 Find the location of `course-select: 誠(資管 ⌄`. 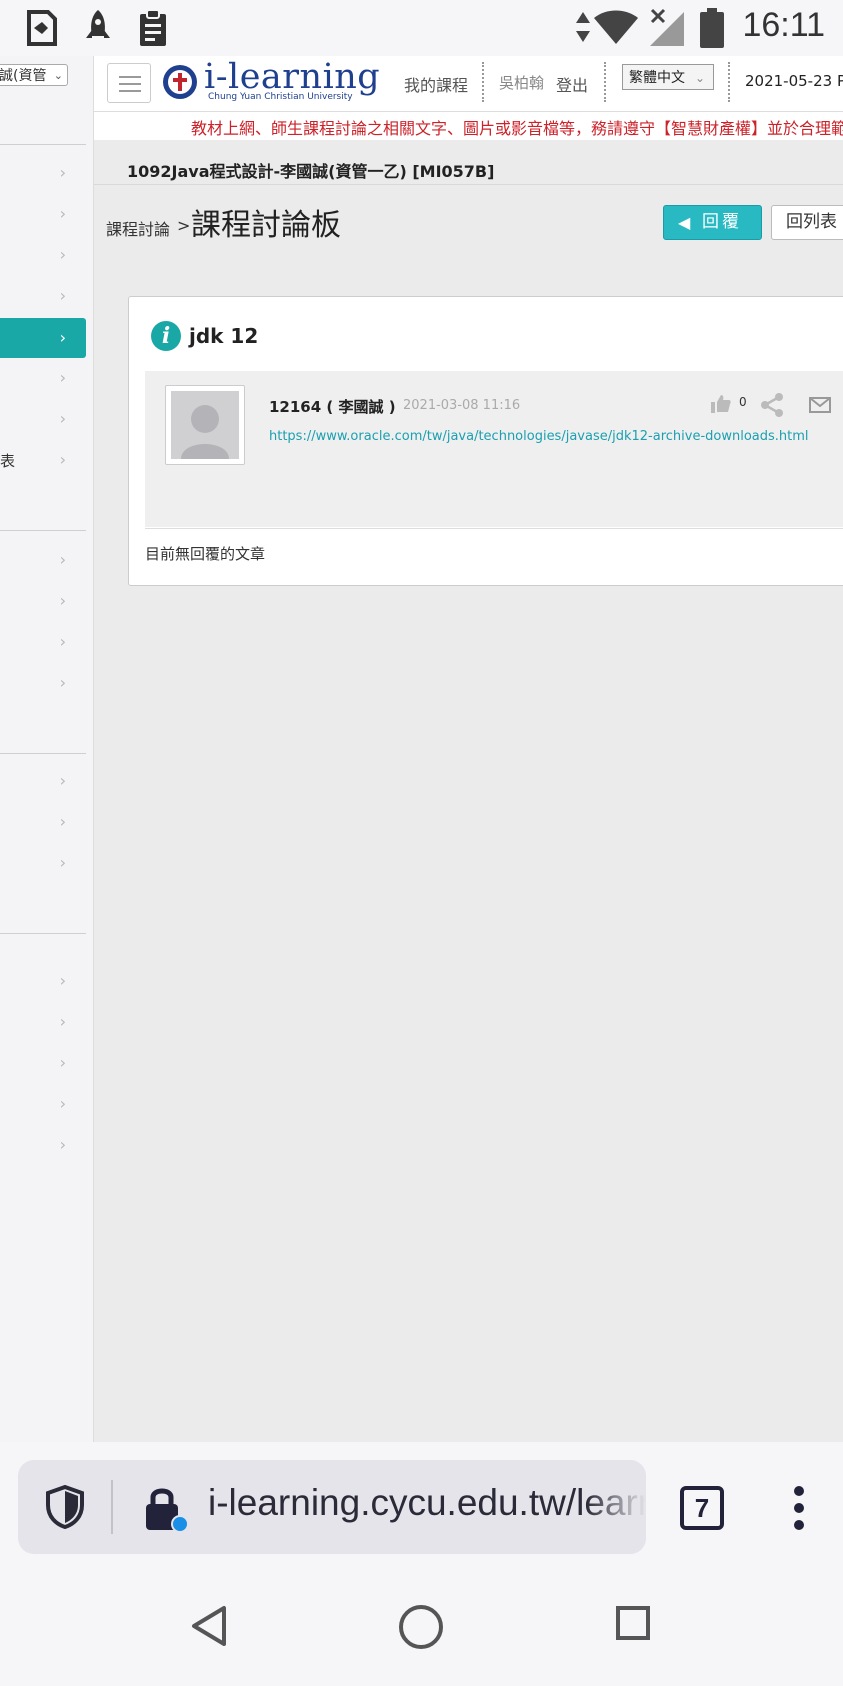

course-select: 誠(資管 ⌄ is located at coordinates (34, 75).